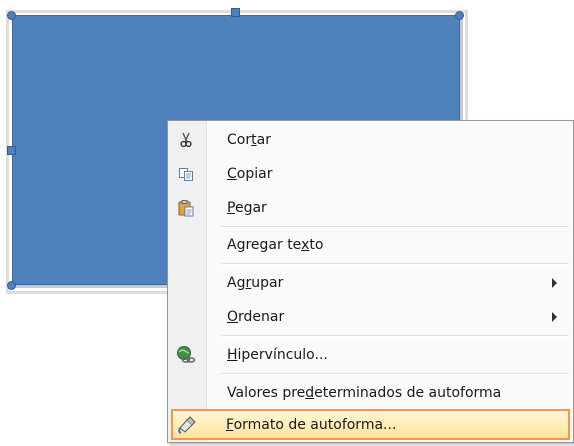 The width and height of the screenshot is (574, 446). I want to click on menu-item-label: Valores predeterminados de autoforma, so click(364, 392).